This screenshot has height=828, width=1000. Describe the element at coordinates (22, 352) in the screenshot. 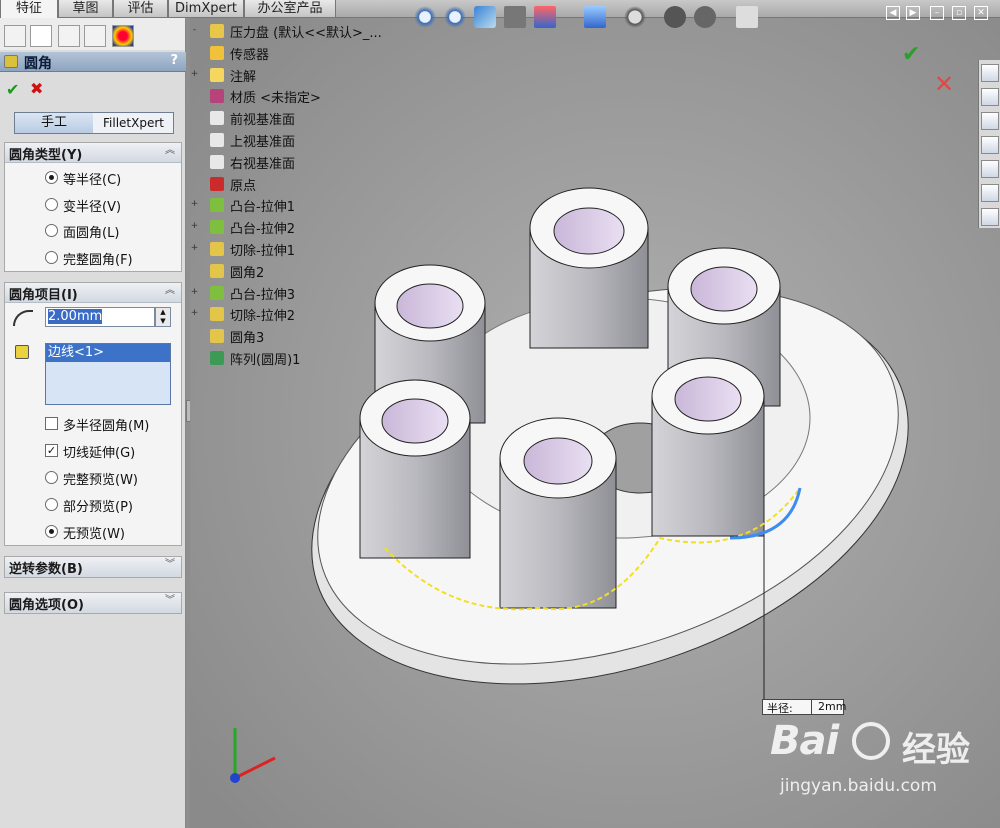

I see `edge-selection-icon` at that location.